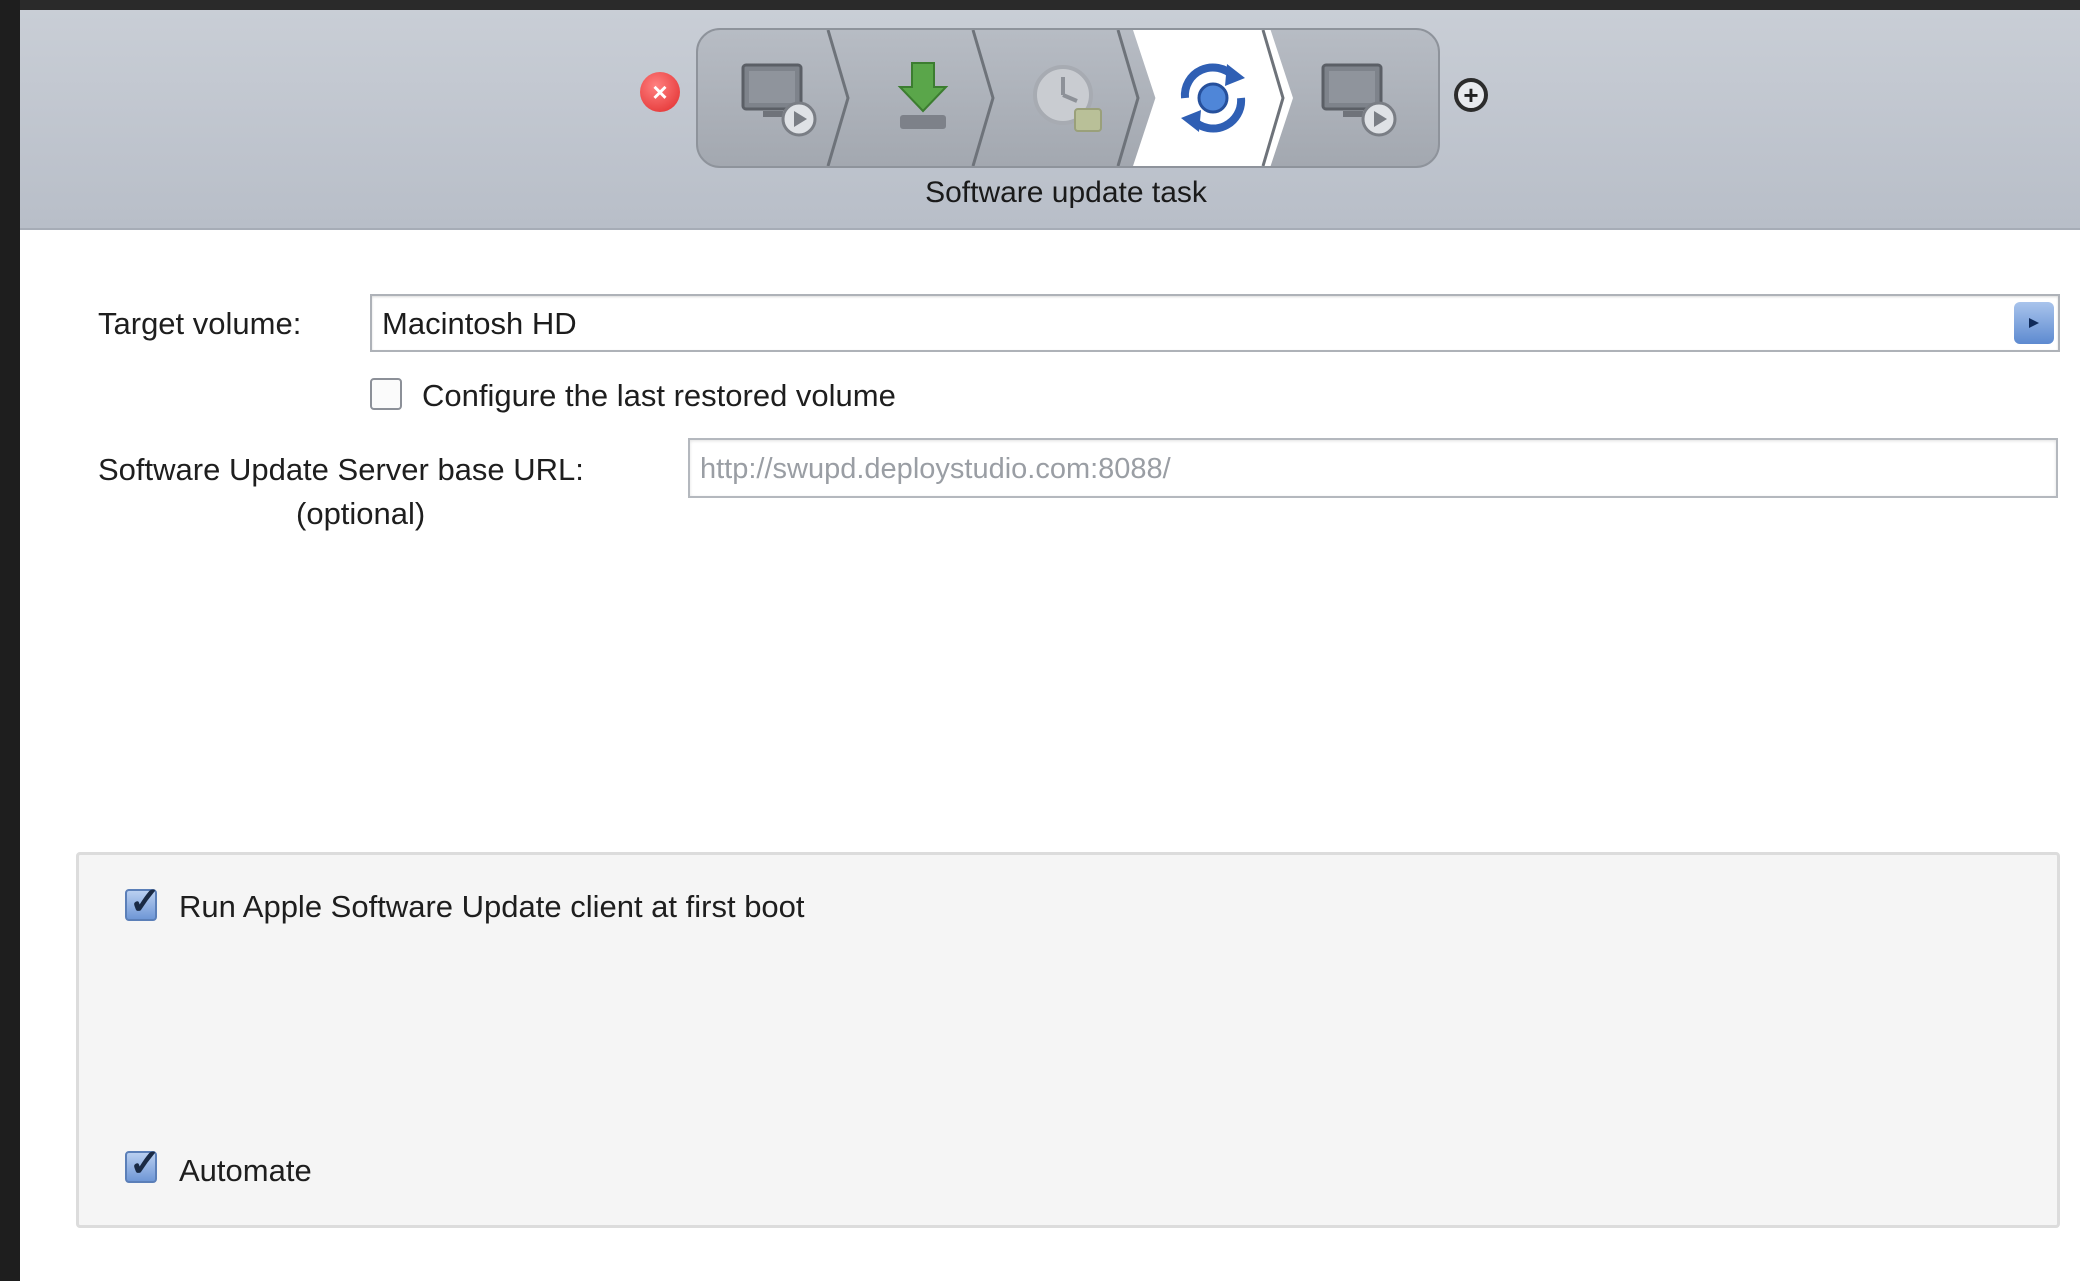  I want to click on popup-arrow-icon, so click(2034, 323).